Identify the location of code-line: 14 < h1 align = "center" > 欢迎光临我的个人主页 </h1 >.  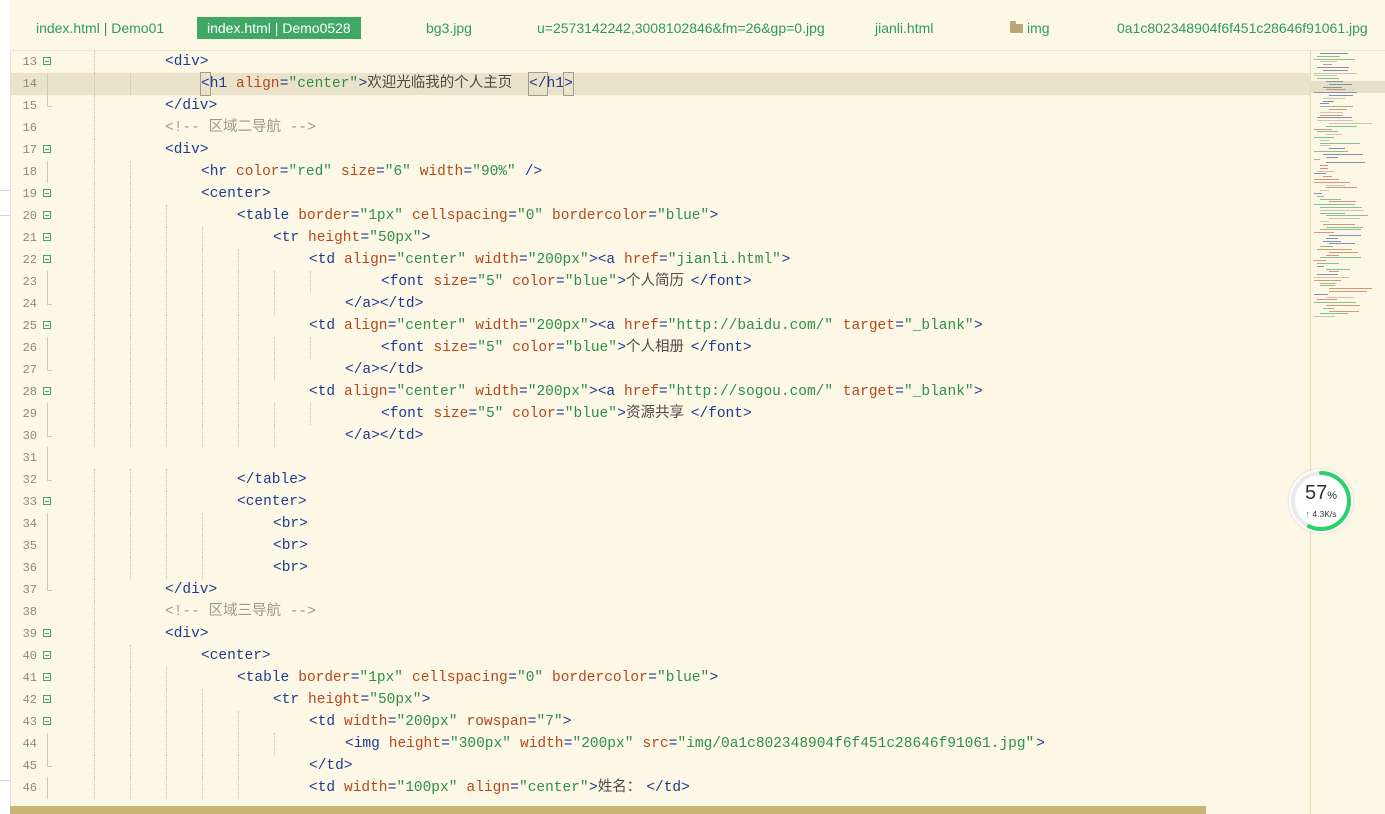
(660, 84).